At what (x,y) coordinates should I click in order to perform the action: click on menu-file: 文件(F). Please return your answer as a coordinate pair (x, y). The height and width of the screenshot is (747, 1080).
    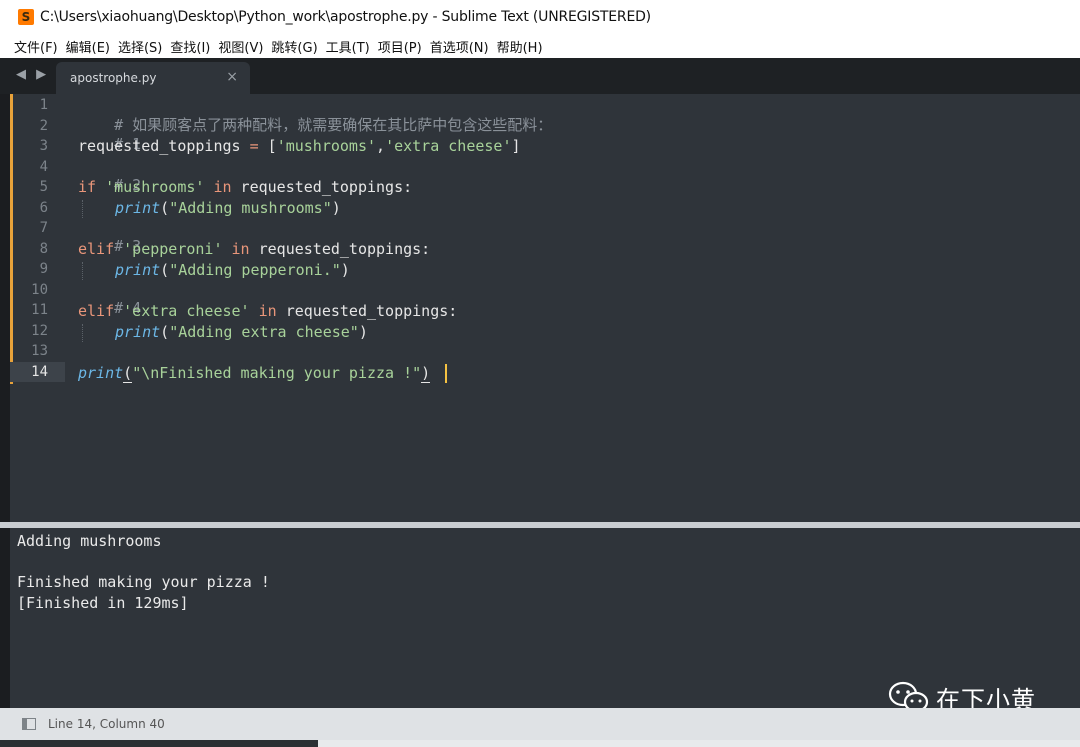
    Looking at the image, I should click on (36, 46).